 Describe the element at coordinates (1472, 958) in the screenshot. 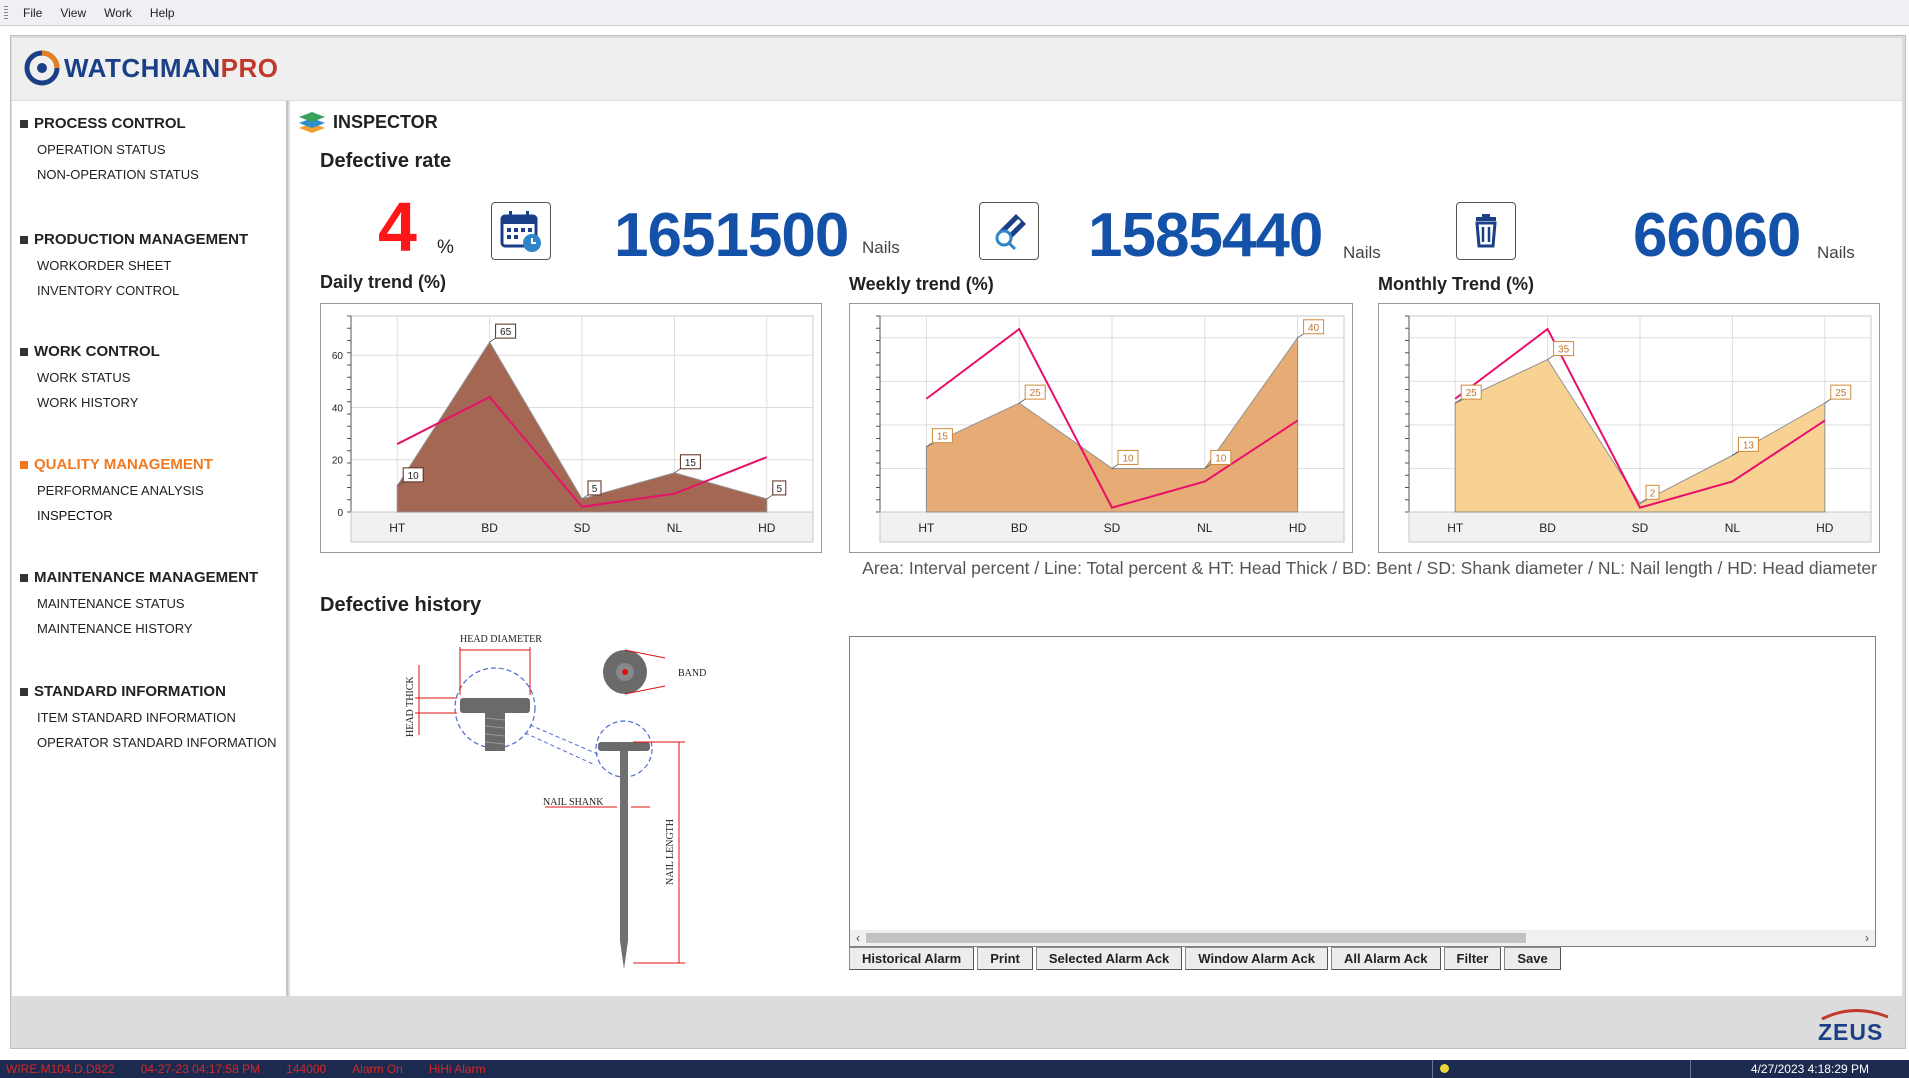

I see `filter-button: Filter` at that location.